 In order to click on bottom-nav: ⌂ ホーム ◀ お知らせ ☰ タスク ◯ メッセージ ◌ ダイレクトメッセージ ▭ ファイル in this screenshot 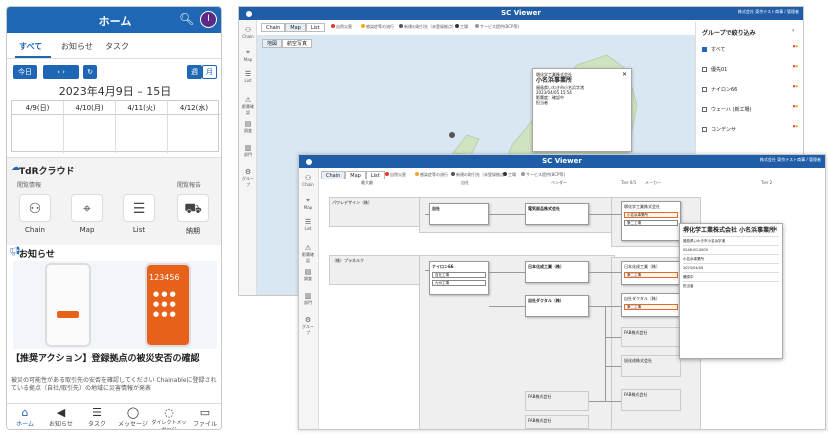, I will do `click(114, 416)`.